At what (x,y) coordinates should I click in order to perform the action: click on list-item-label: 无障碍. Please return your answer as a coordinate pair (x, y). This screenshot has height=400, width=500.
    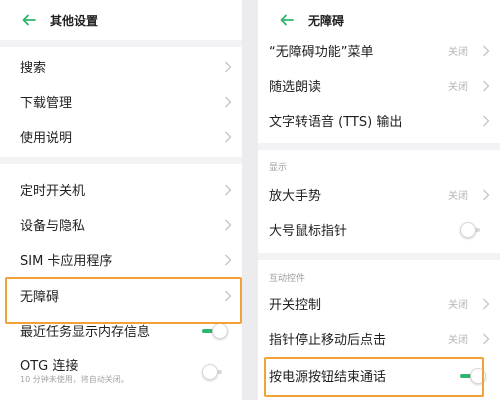
    Looking at the image, I should click on (40, 297).